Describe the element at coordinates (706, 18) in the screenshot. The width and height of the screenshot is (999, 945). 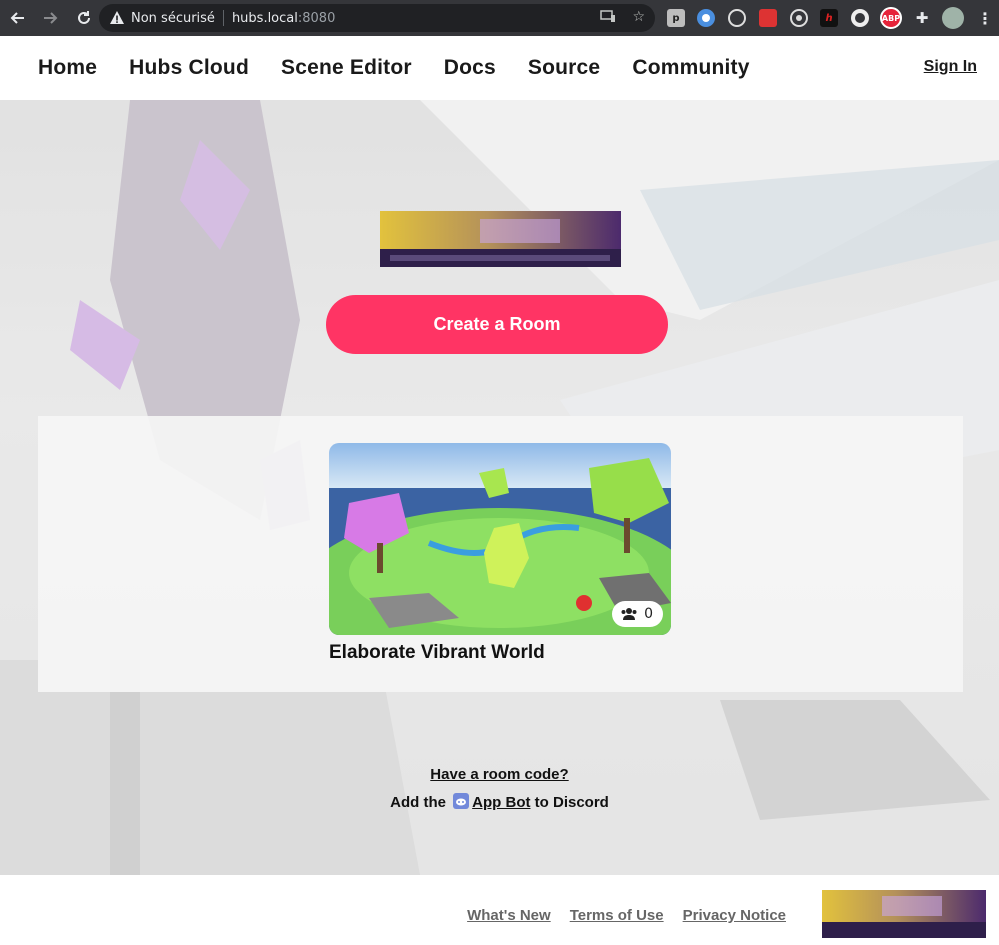
I see `extension-circle-icon` at that location.